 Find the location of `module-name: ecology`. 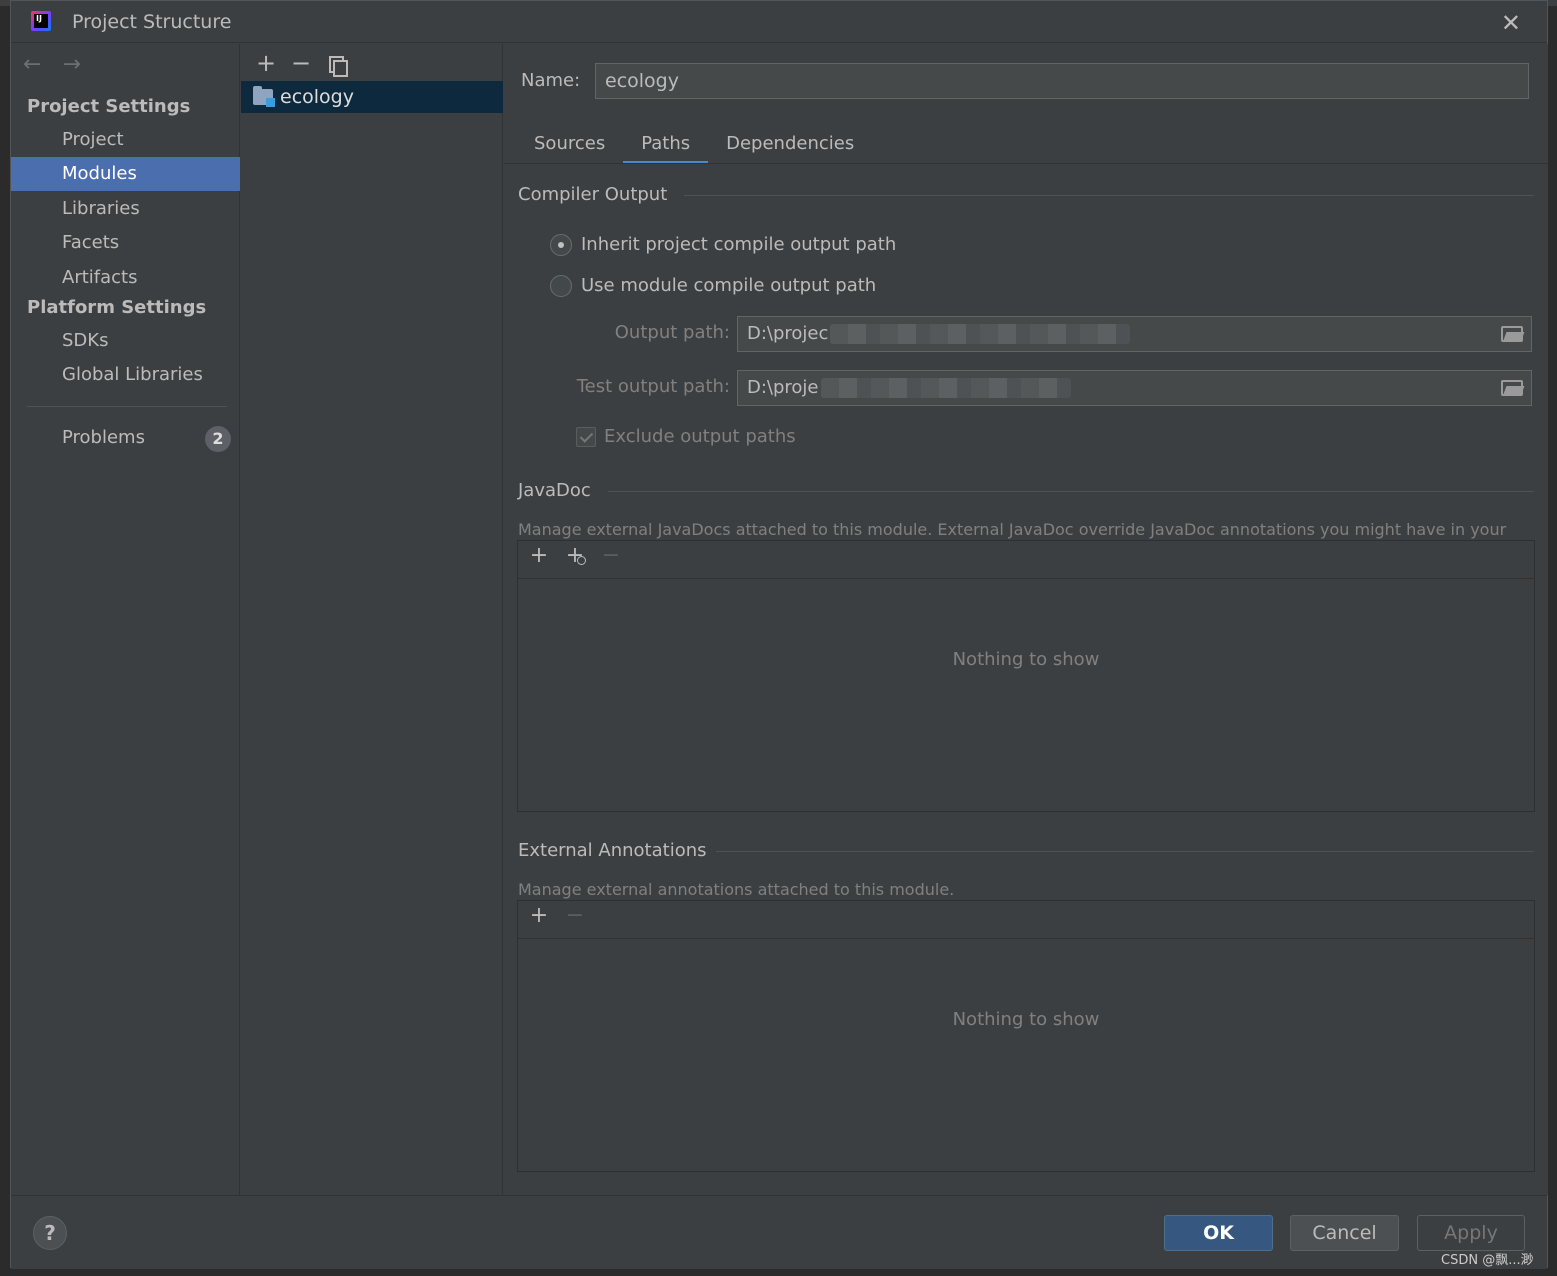

module-name: ecology is located at coordinates (317, 97).